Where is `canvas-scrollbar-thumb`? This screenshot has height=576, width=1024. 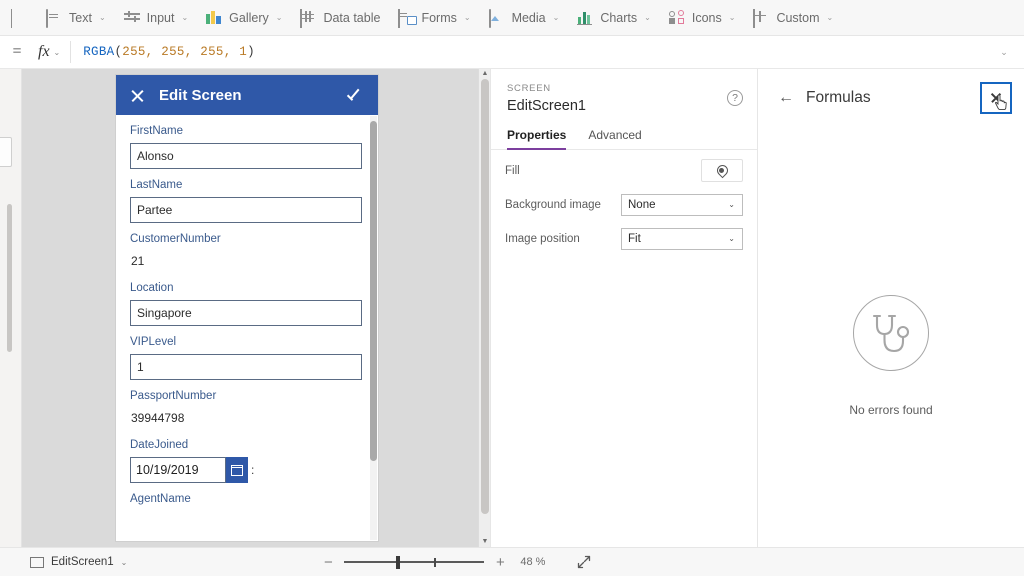
canvas-scrollbar-thumb is located at coordinates (485, 296).